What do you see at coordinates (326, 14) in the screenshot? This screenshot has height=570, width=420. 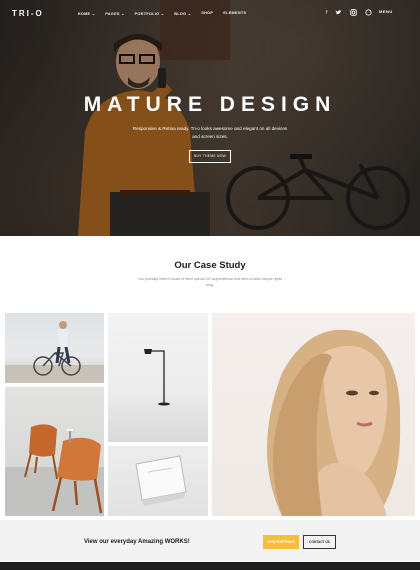 I see `facebook-icon: f` at bounding box center [326, 14].